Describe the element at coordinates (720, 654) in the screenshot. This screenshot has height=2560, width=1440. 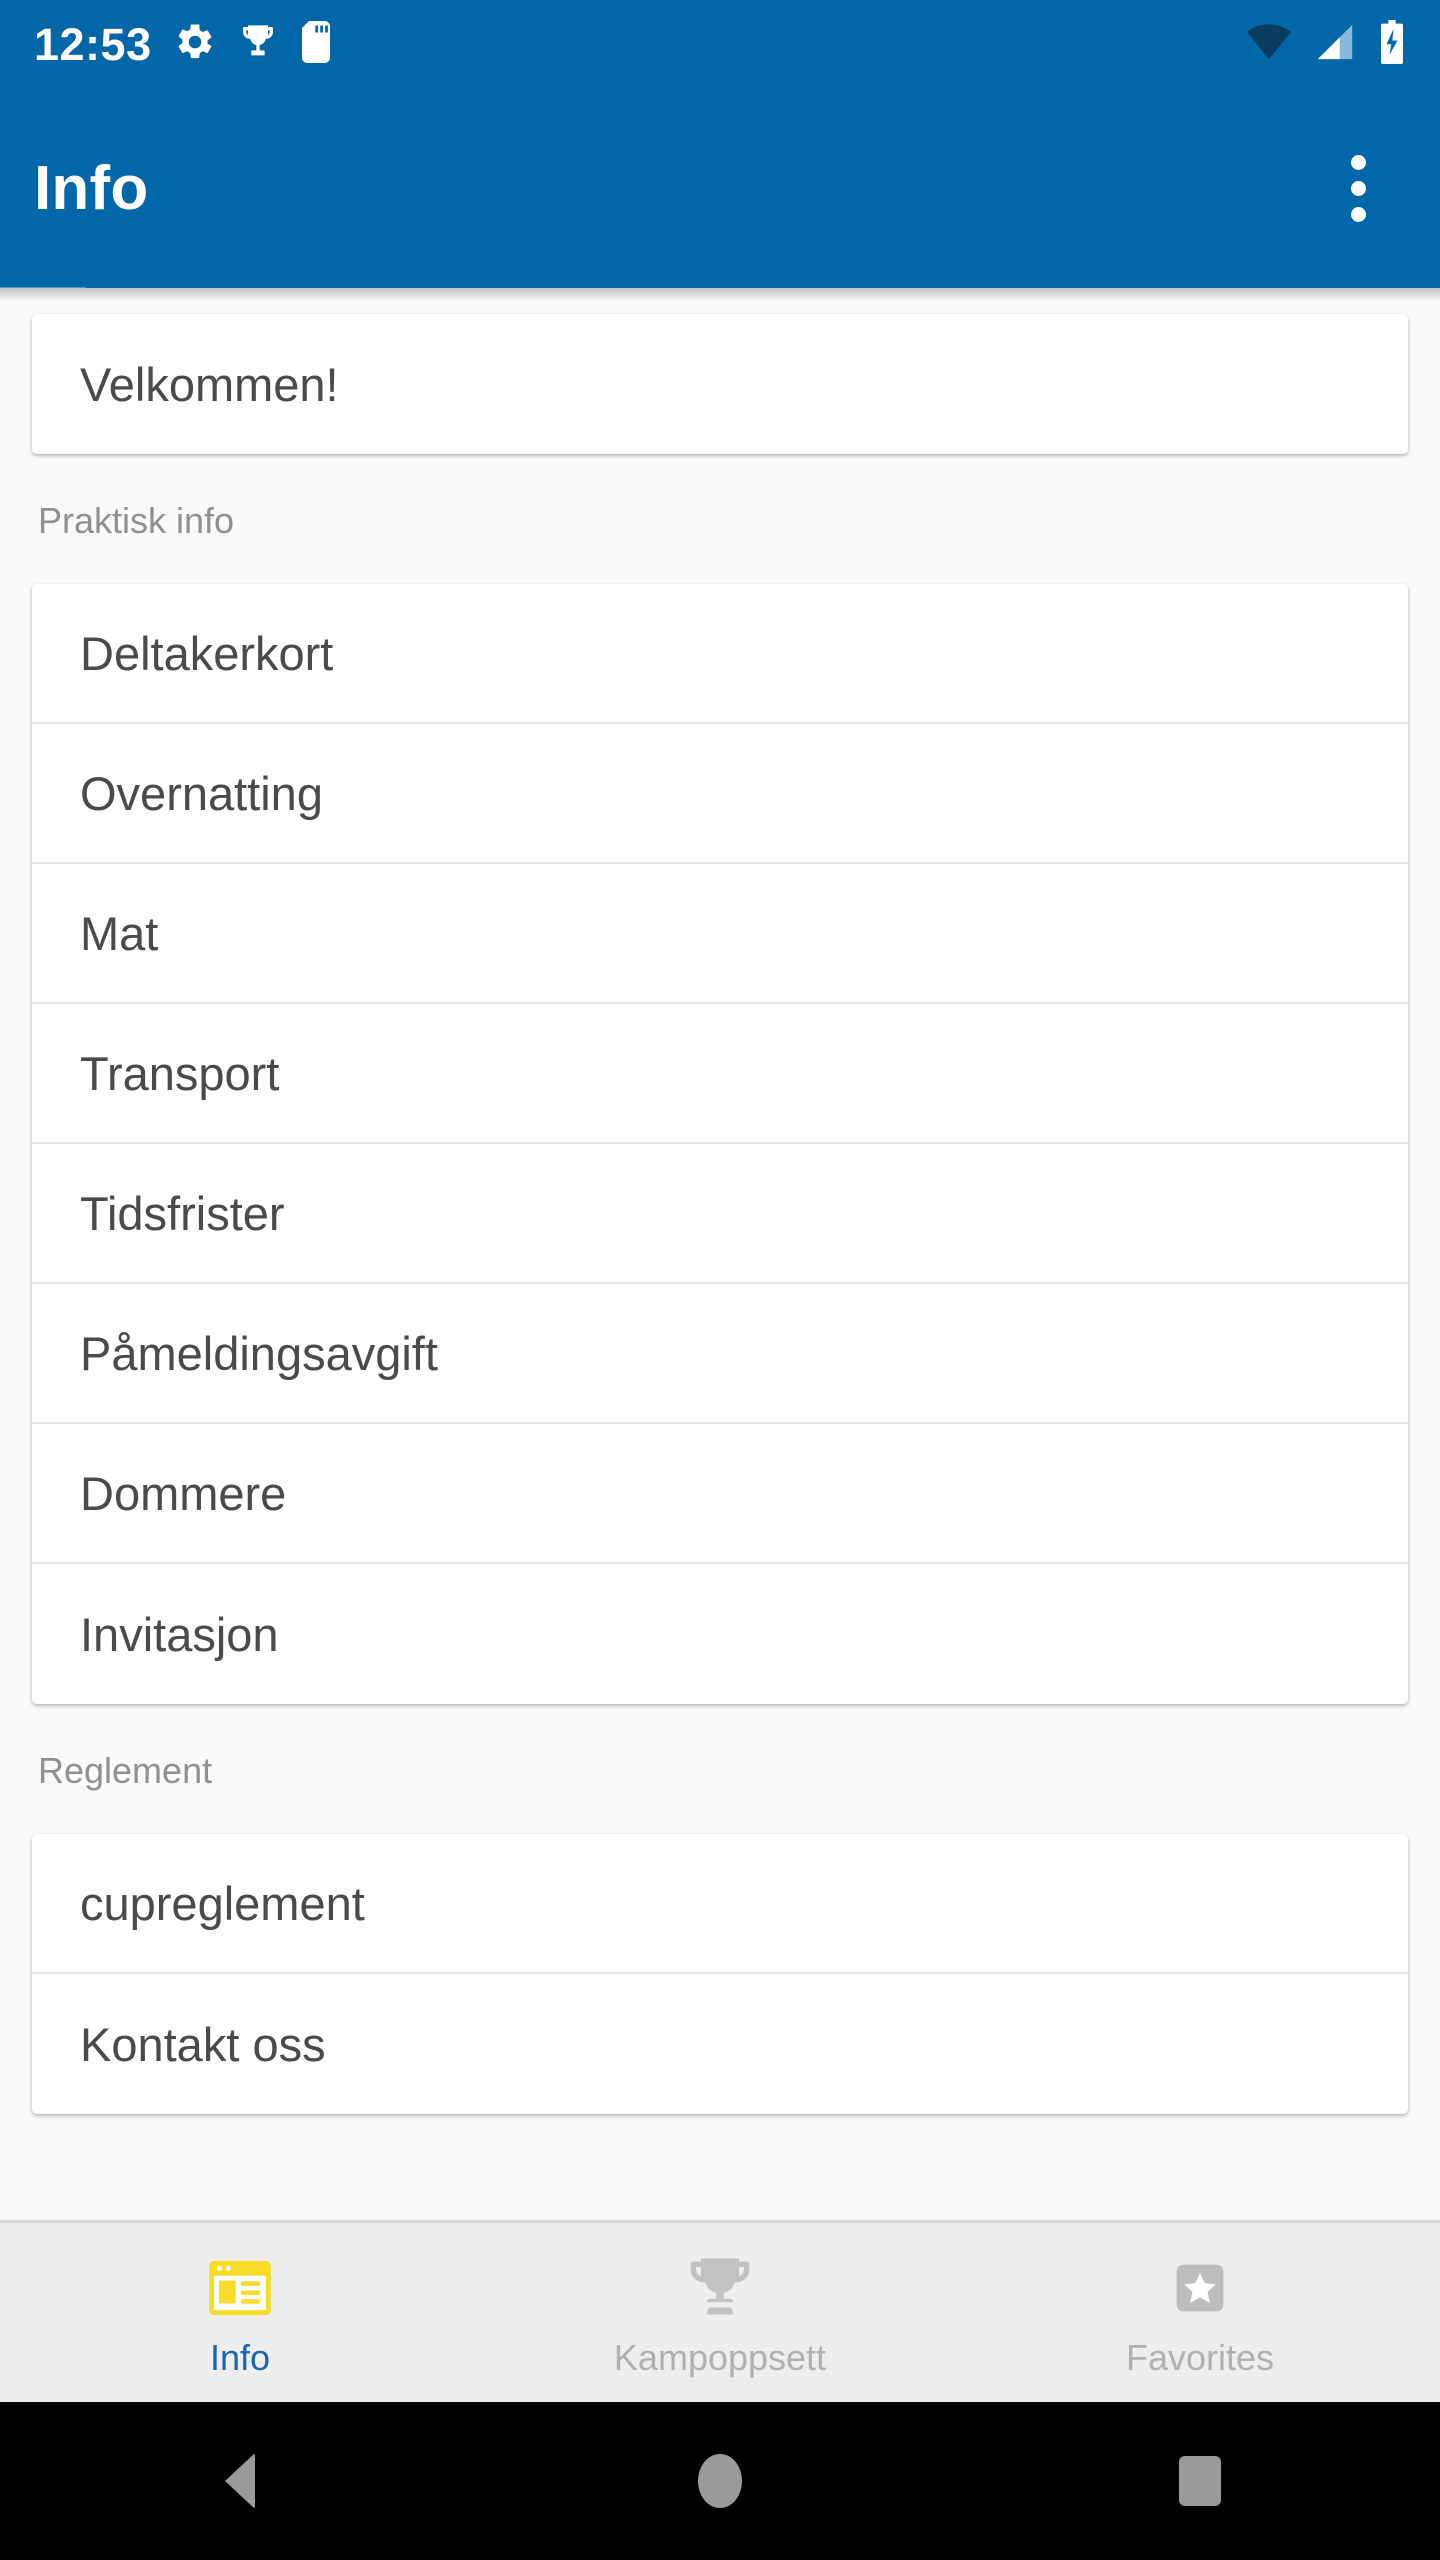
I see `list-item-deltakerkort: Deltakerkort` at that location.